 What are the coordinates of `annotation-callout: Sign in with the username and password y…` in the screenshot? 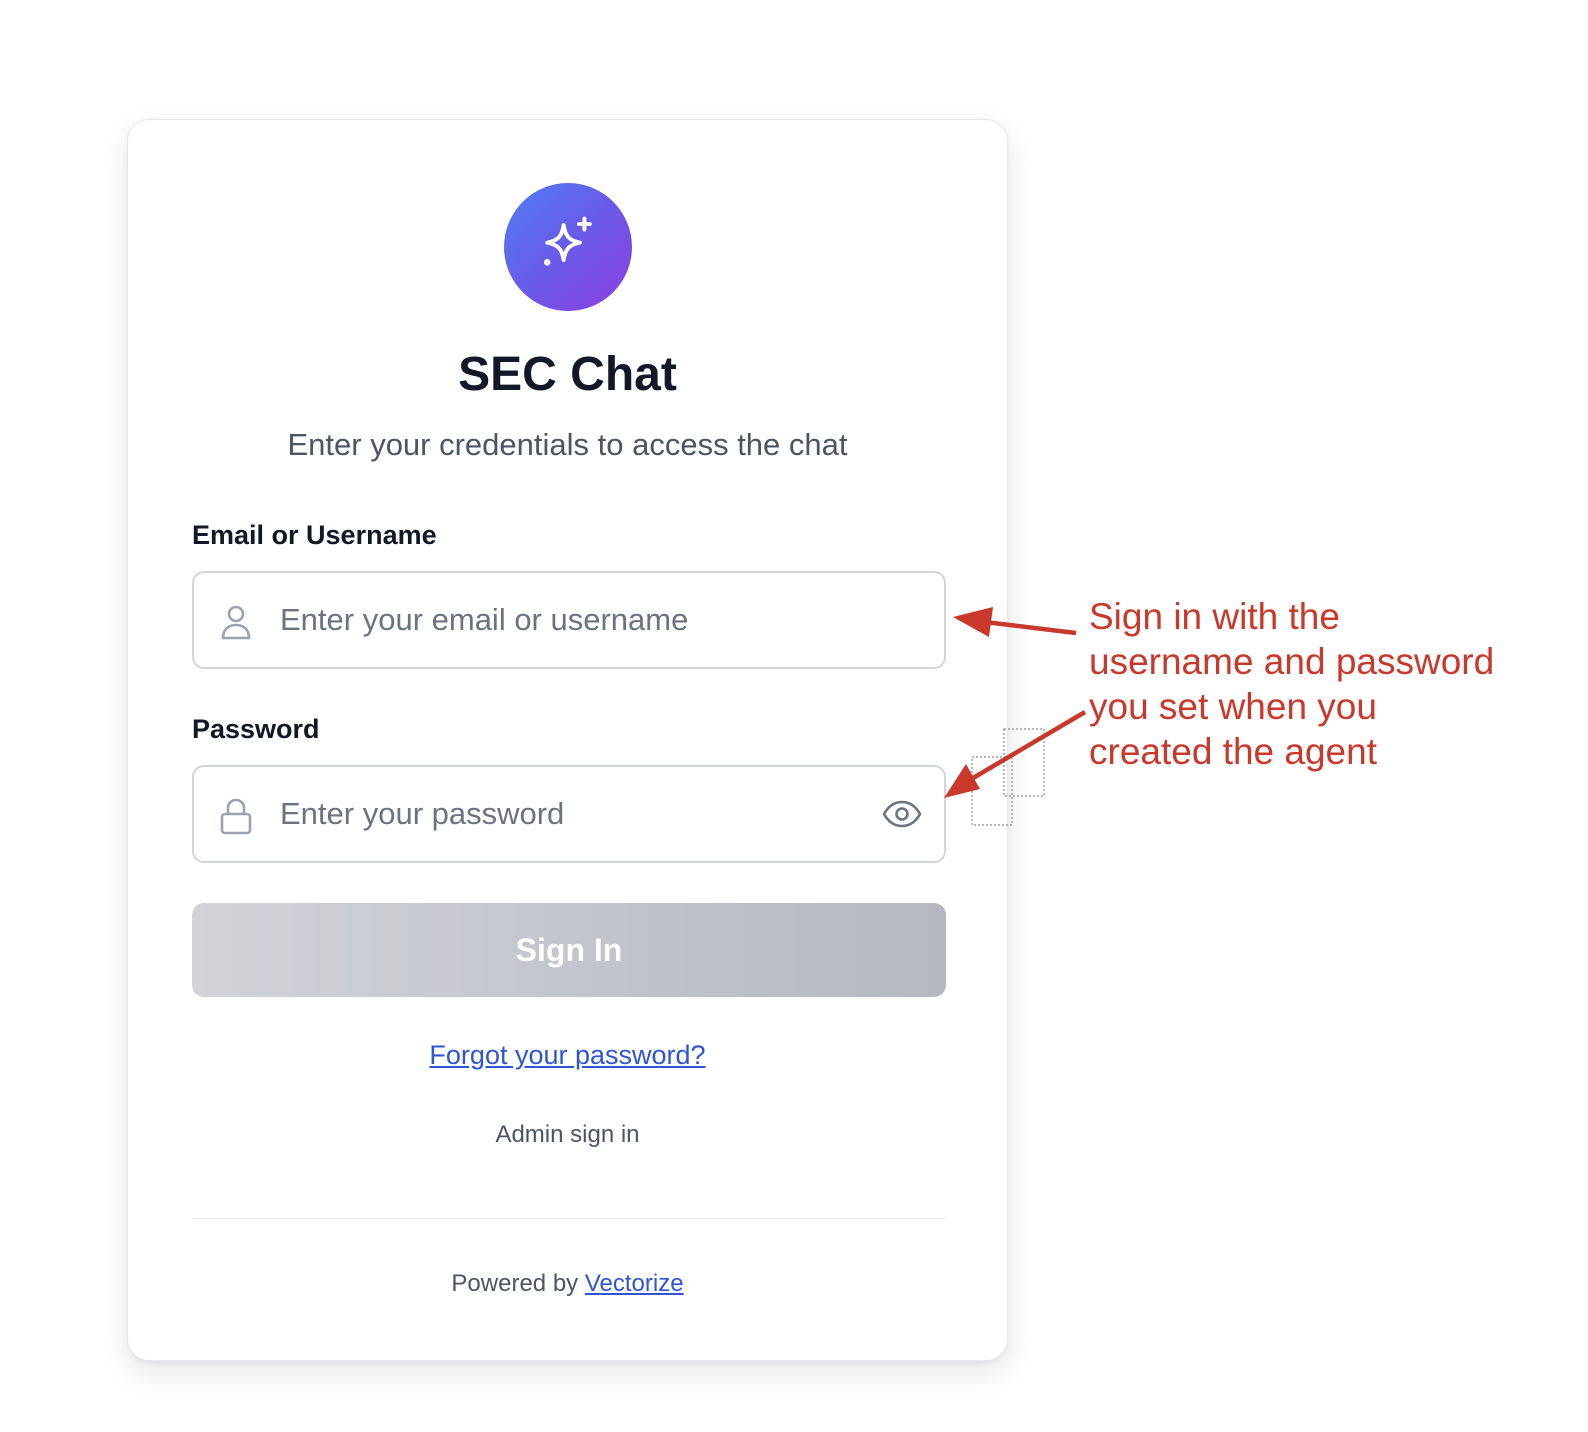 It's located at (1324, 684).